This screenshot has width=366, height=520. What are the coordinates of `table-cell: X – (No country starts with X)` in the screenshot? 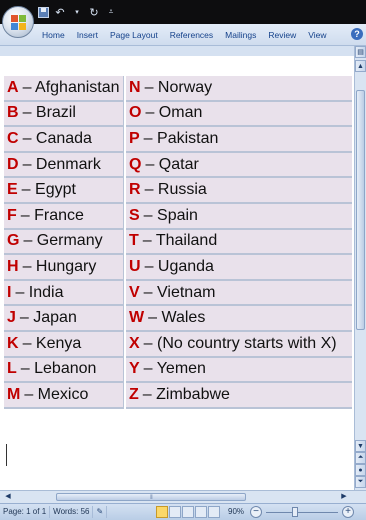 It's located at (239, 344).